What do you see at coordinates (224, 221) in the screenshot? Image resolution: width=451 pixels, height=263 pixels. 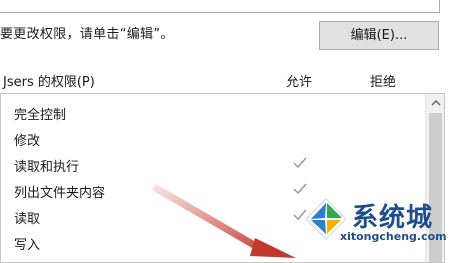 I see `red-arrow-icon` at bounding box center [224, 221].